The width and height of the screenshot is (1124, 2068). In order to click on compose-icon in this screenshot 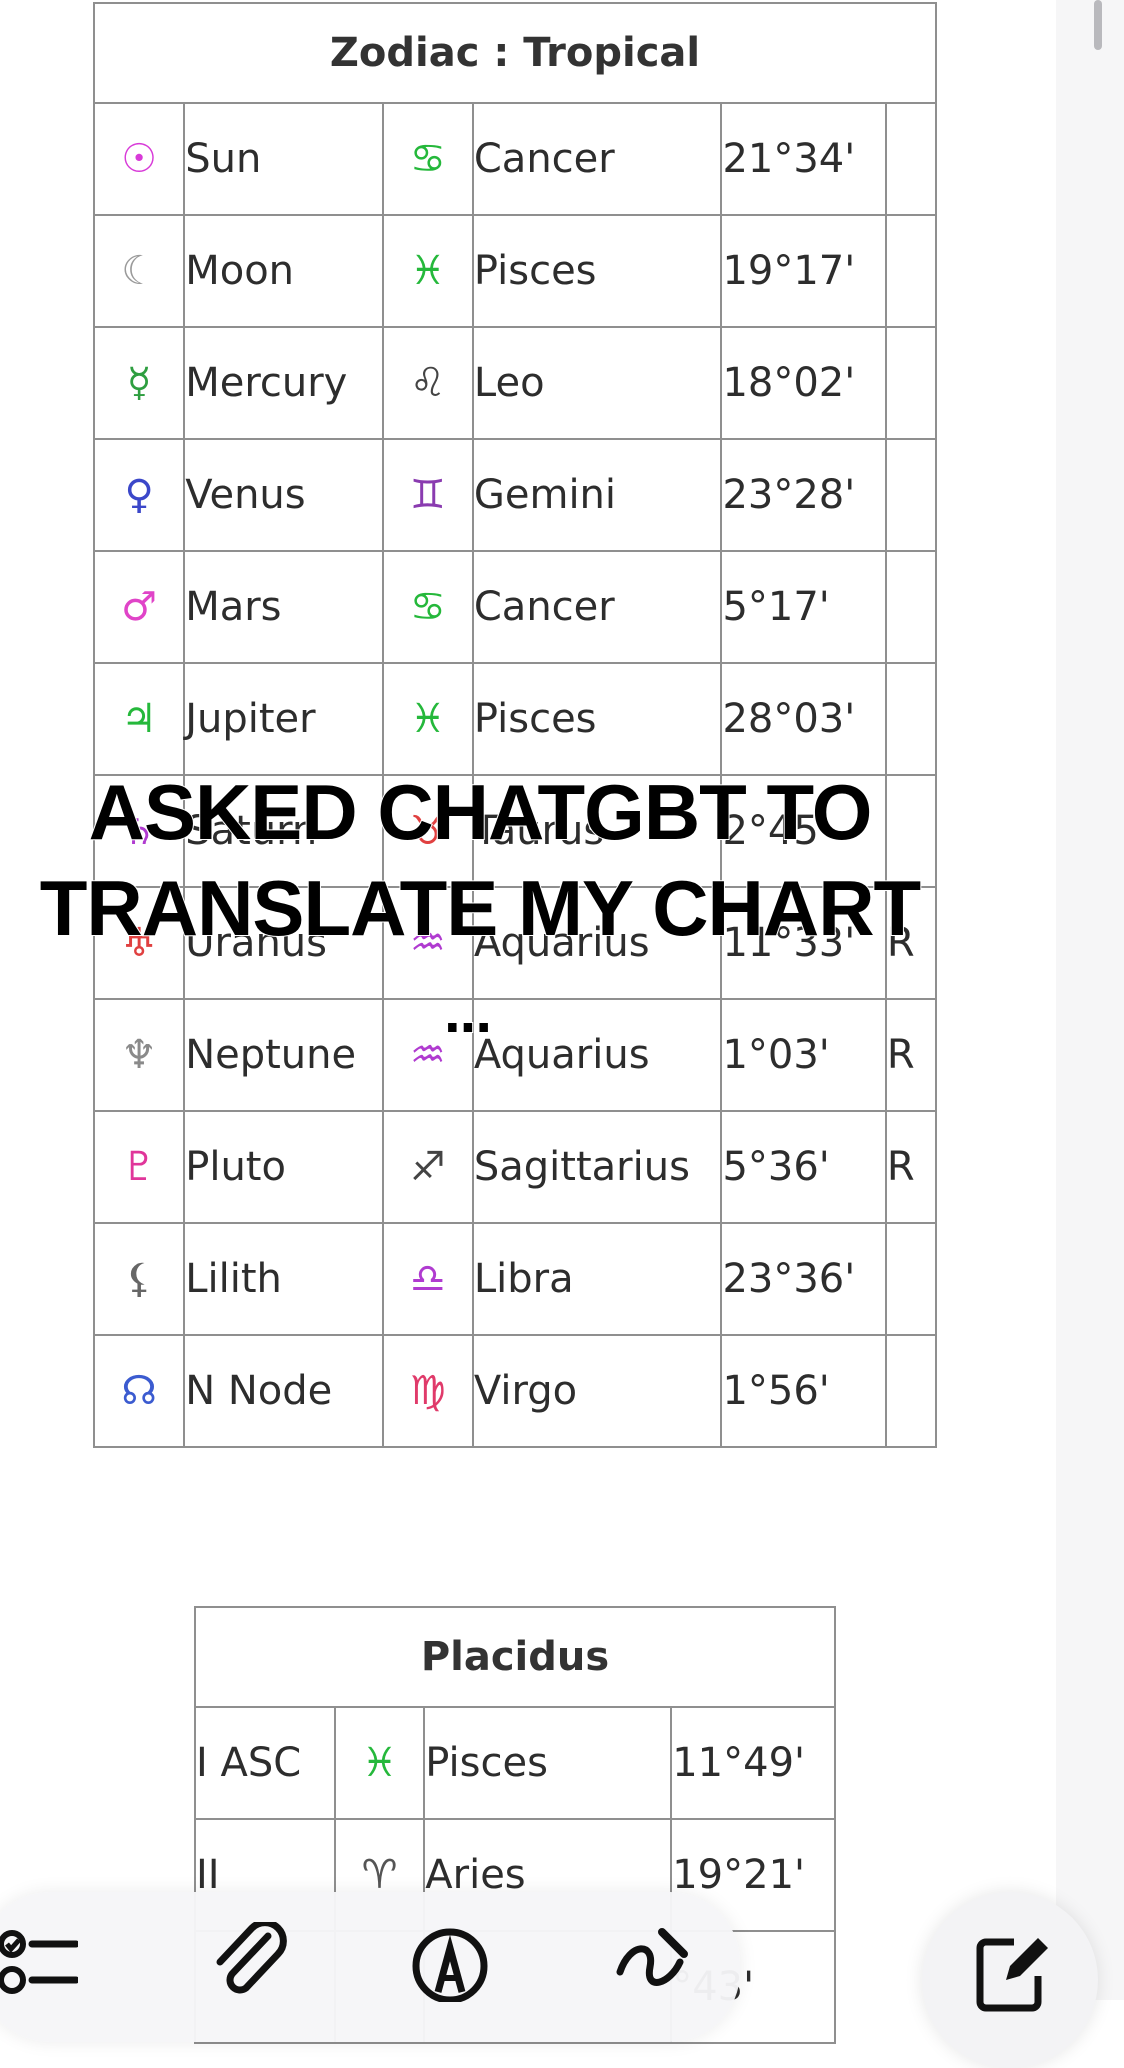, I will do `click(1012, 1974)`.